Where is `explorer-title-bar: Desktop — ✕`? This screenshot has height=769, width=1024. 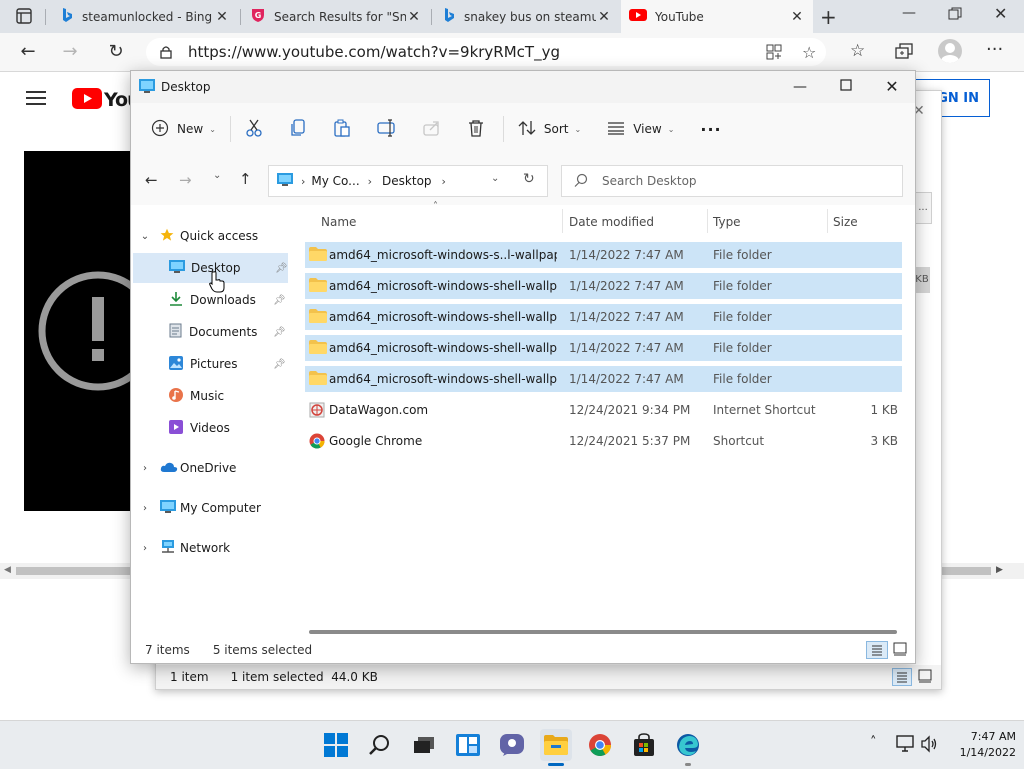
explorer-title-bar: Desktop — ✕ is located at coordinates (523, 87).